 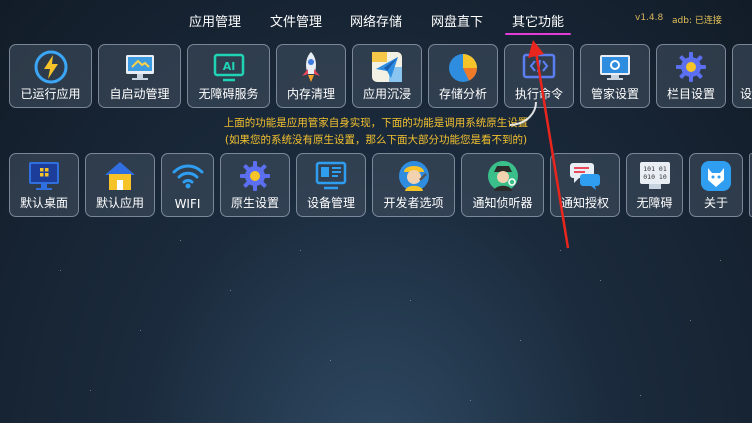 I want to click on wifi-icon, so click(x=188, y=176).